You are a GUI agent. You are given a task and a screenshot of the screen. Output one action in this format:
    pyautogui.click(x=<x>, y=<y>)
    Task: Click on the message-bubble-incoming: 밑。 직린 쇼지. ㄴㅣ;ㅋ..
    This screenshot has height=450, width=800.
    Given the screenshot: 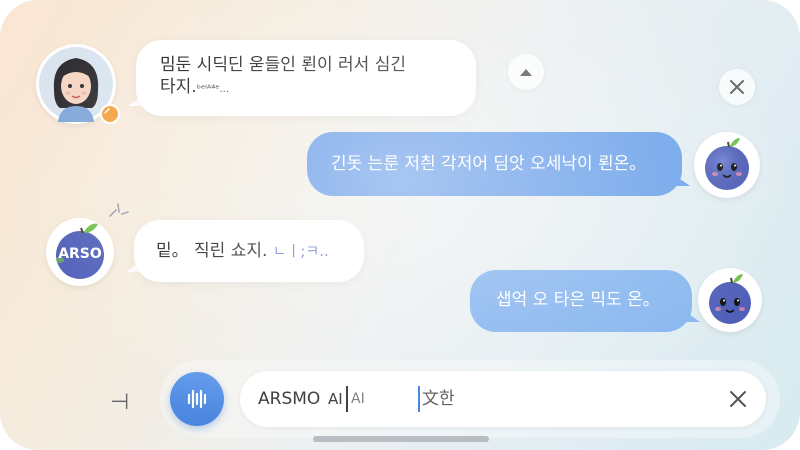 What is the action you would take?
    pyautogui.click(x=249, y=251)
    